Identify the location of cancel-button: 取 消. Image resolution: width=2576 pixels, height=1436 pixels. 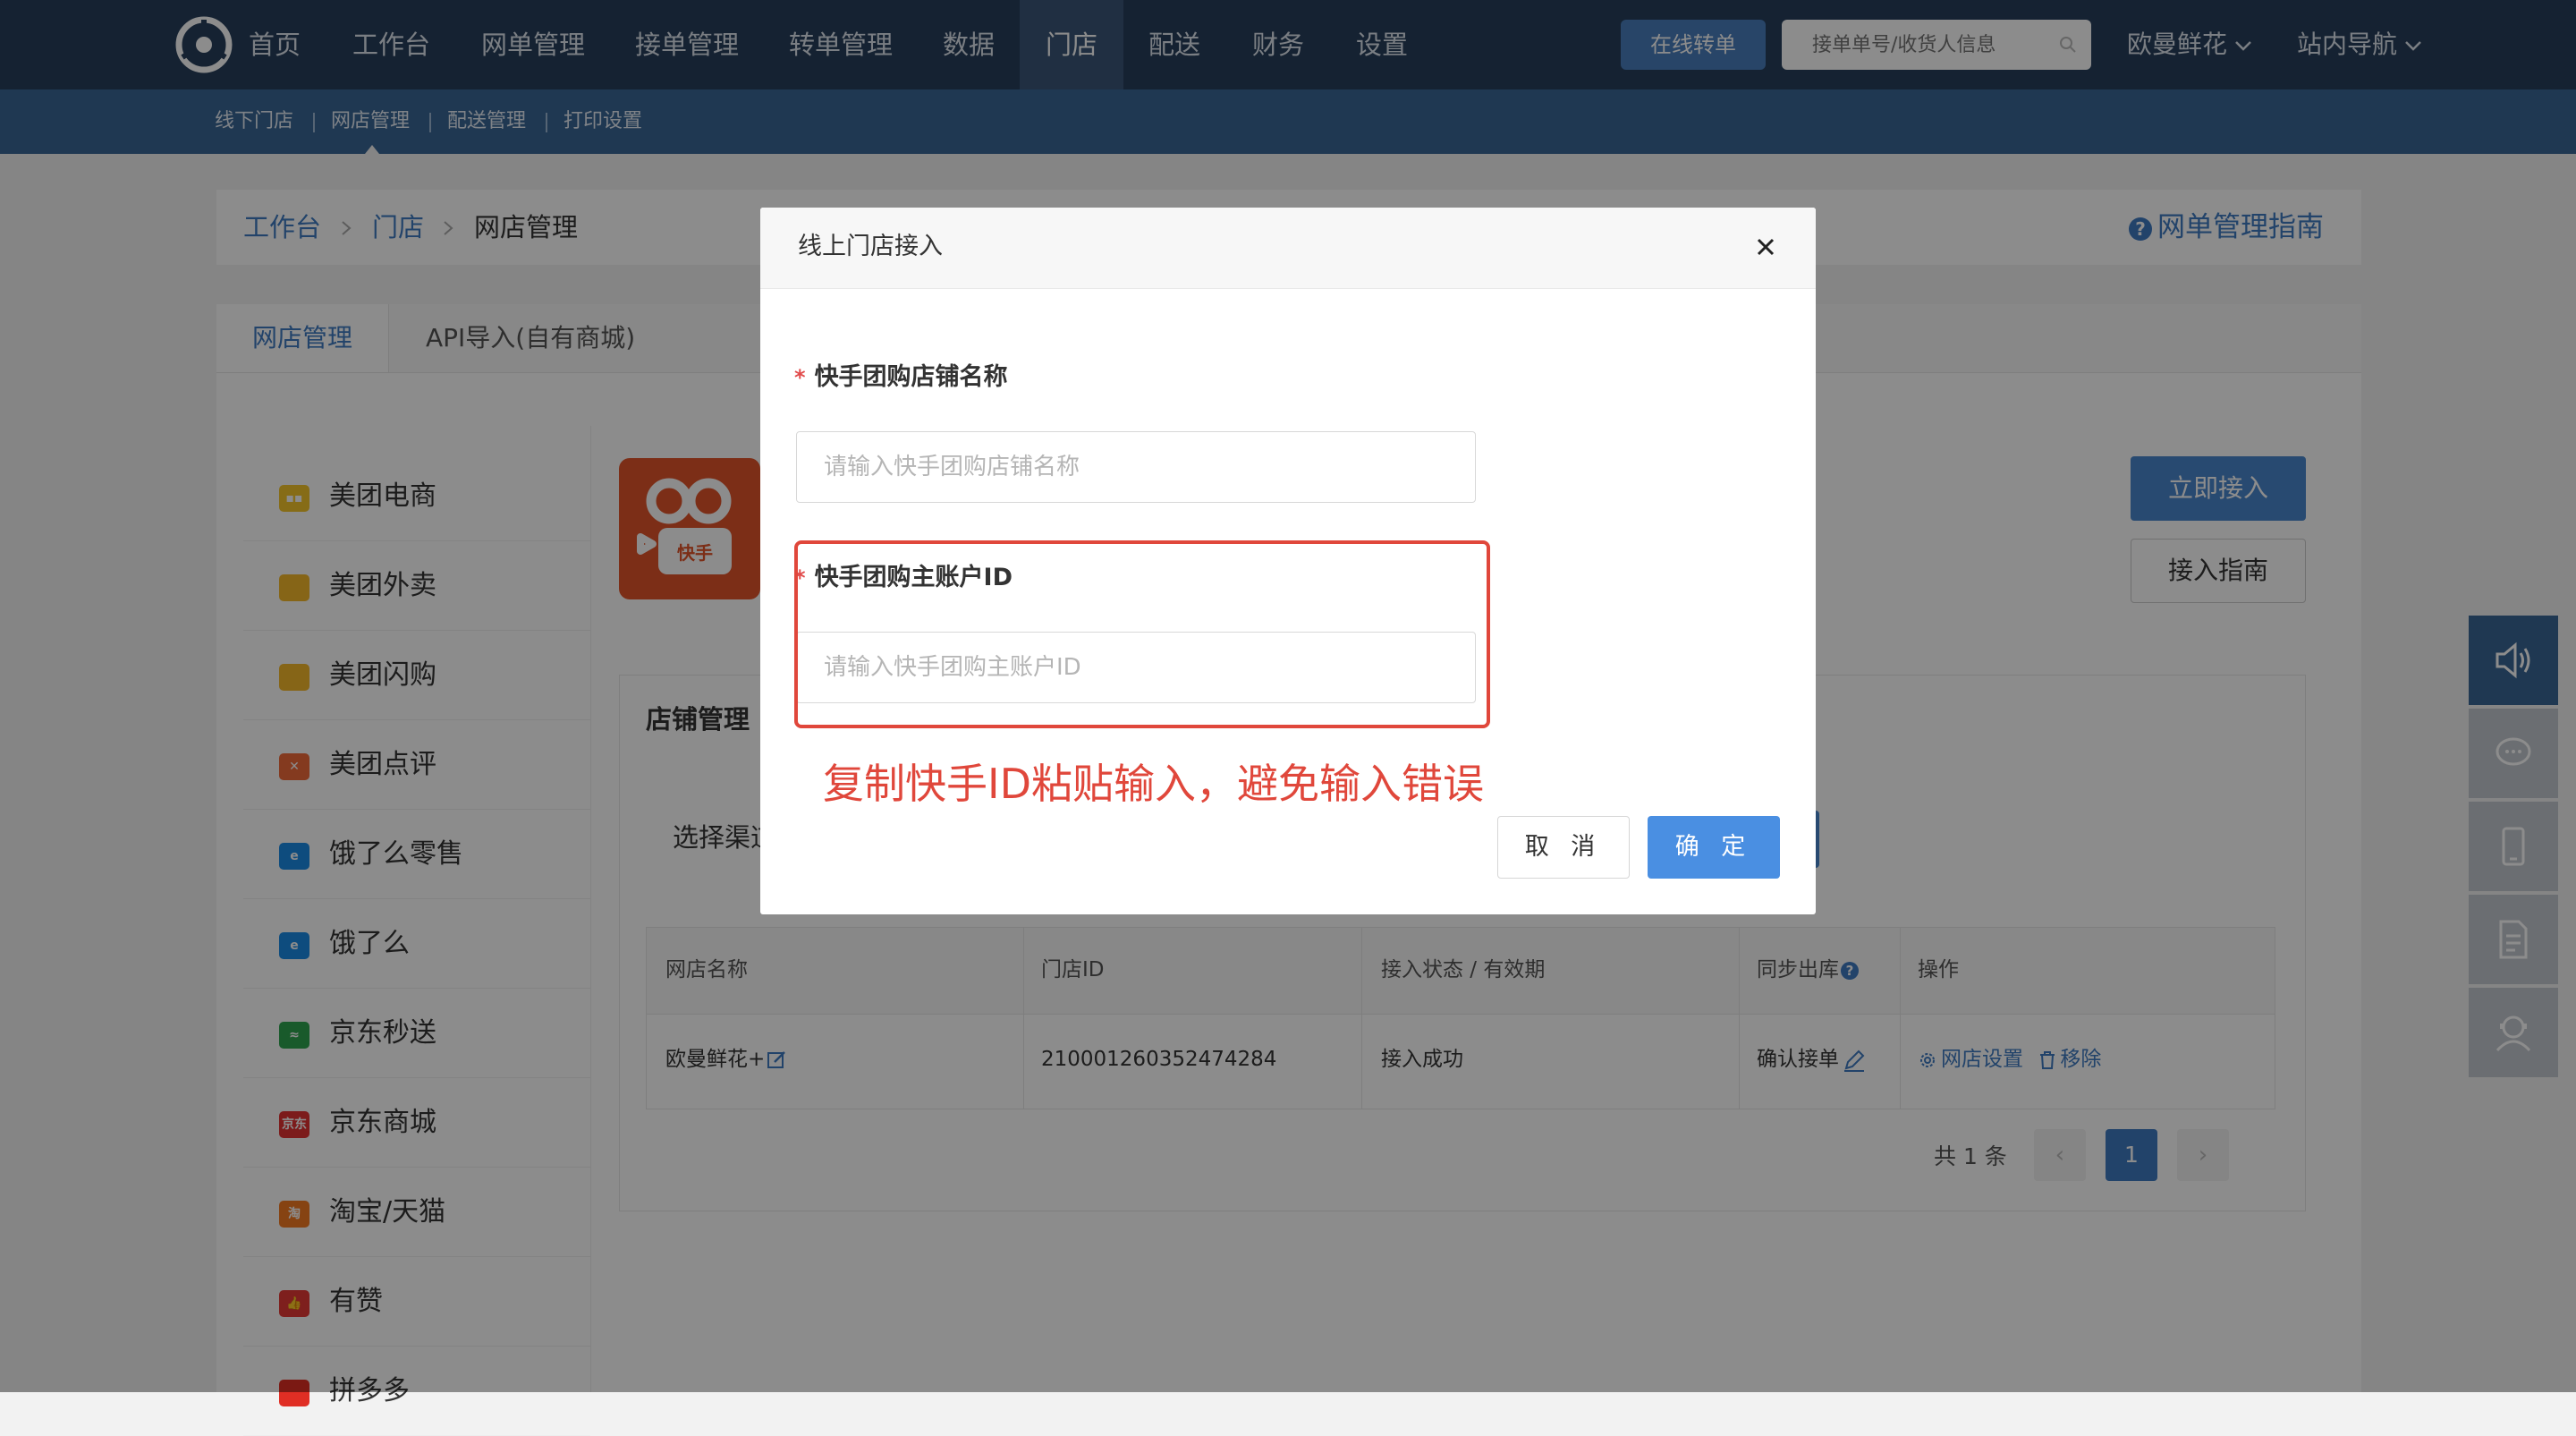
(1563, 847).